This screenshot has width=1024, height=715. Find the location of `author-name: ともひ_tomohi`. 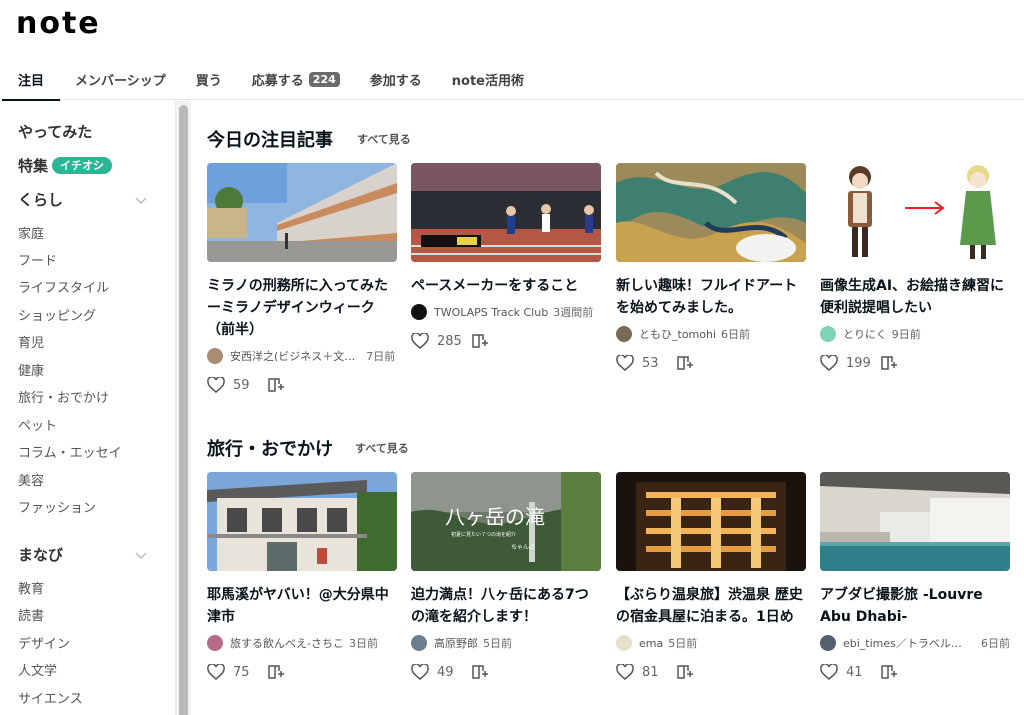

author-name: ともひ_tomohi is located at coordinates (677, 334).